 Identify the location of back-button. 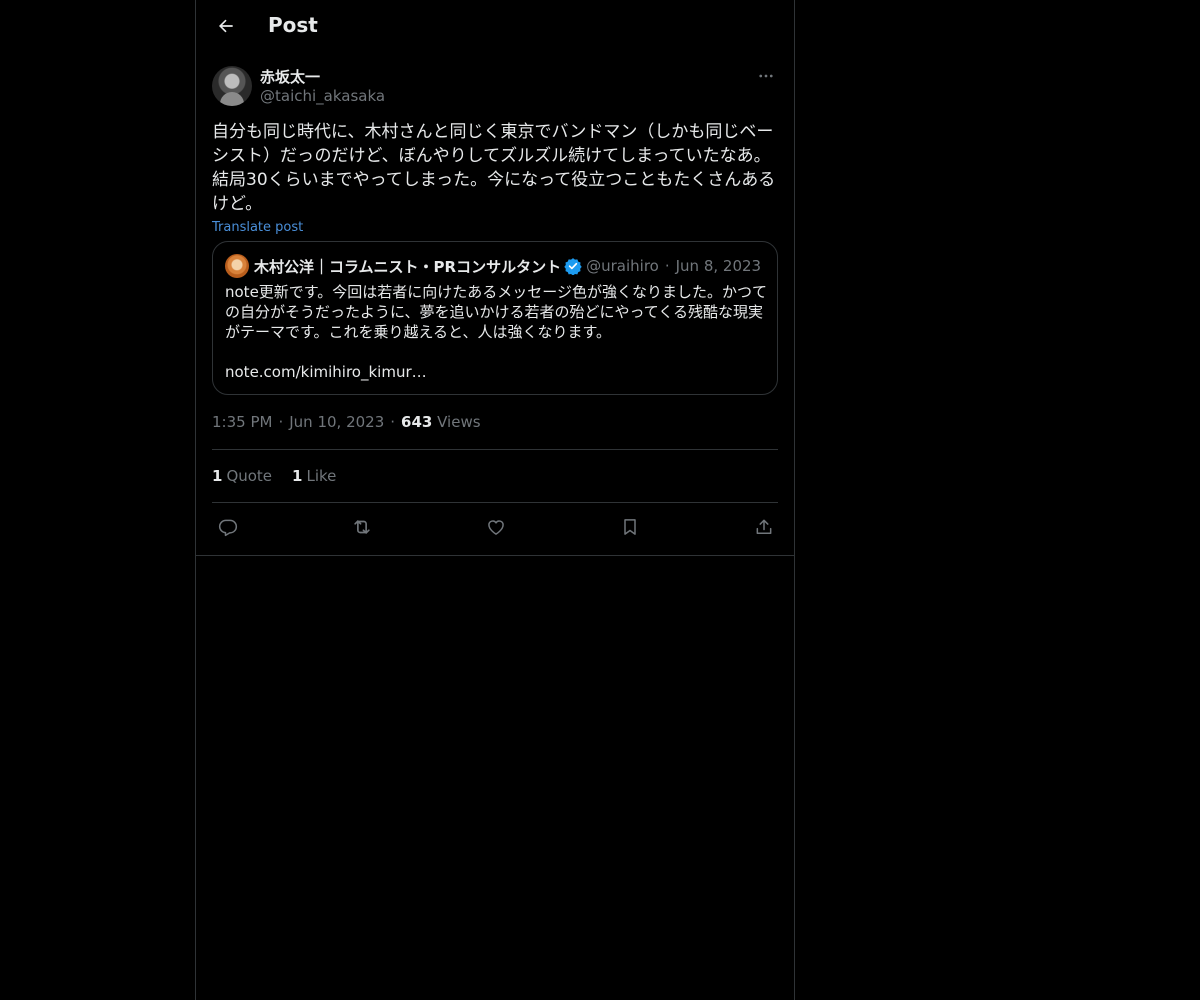
(226, 26).